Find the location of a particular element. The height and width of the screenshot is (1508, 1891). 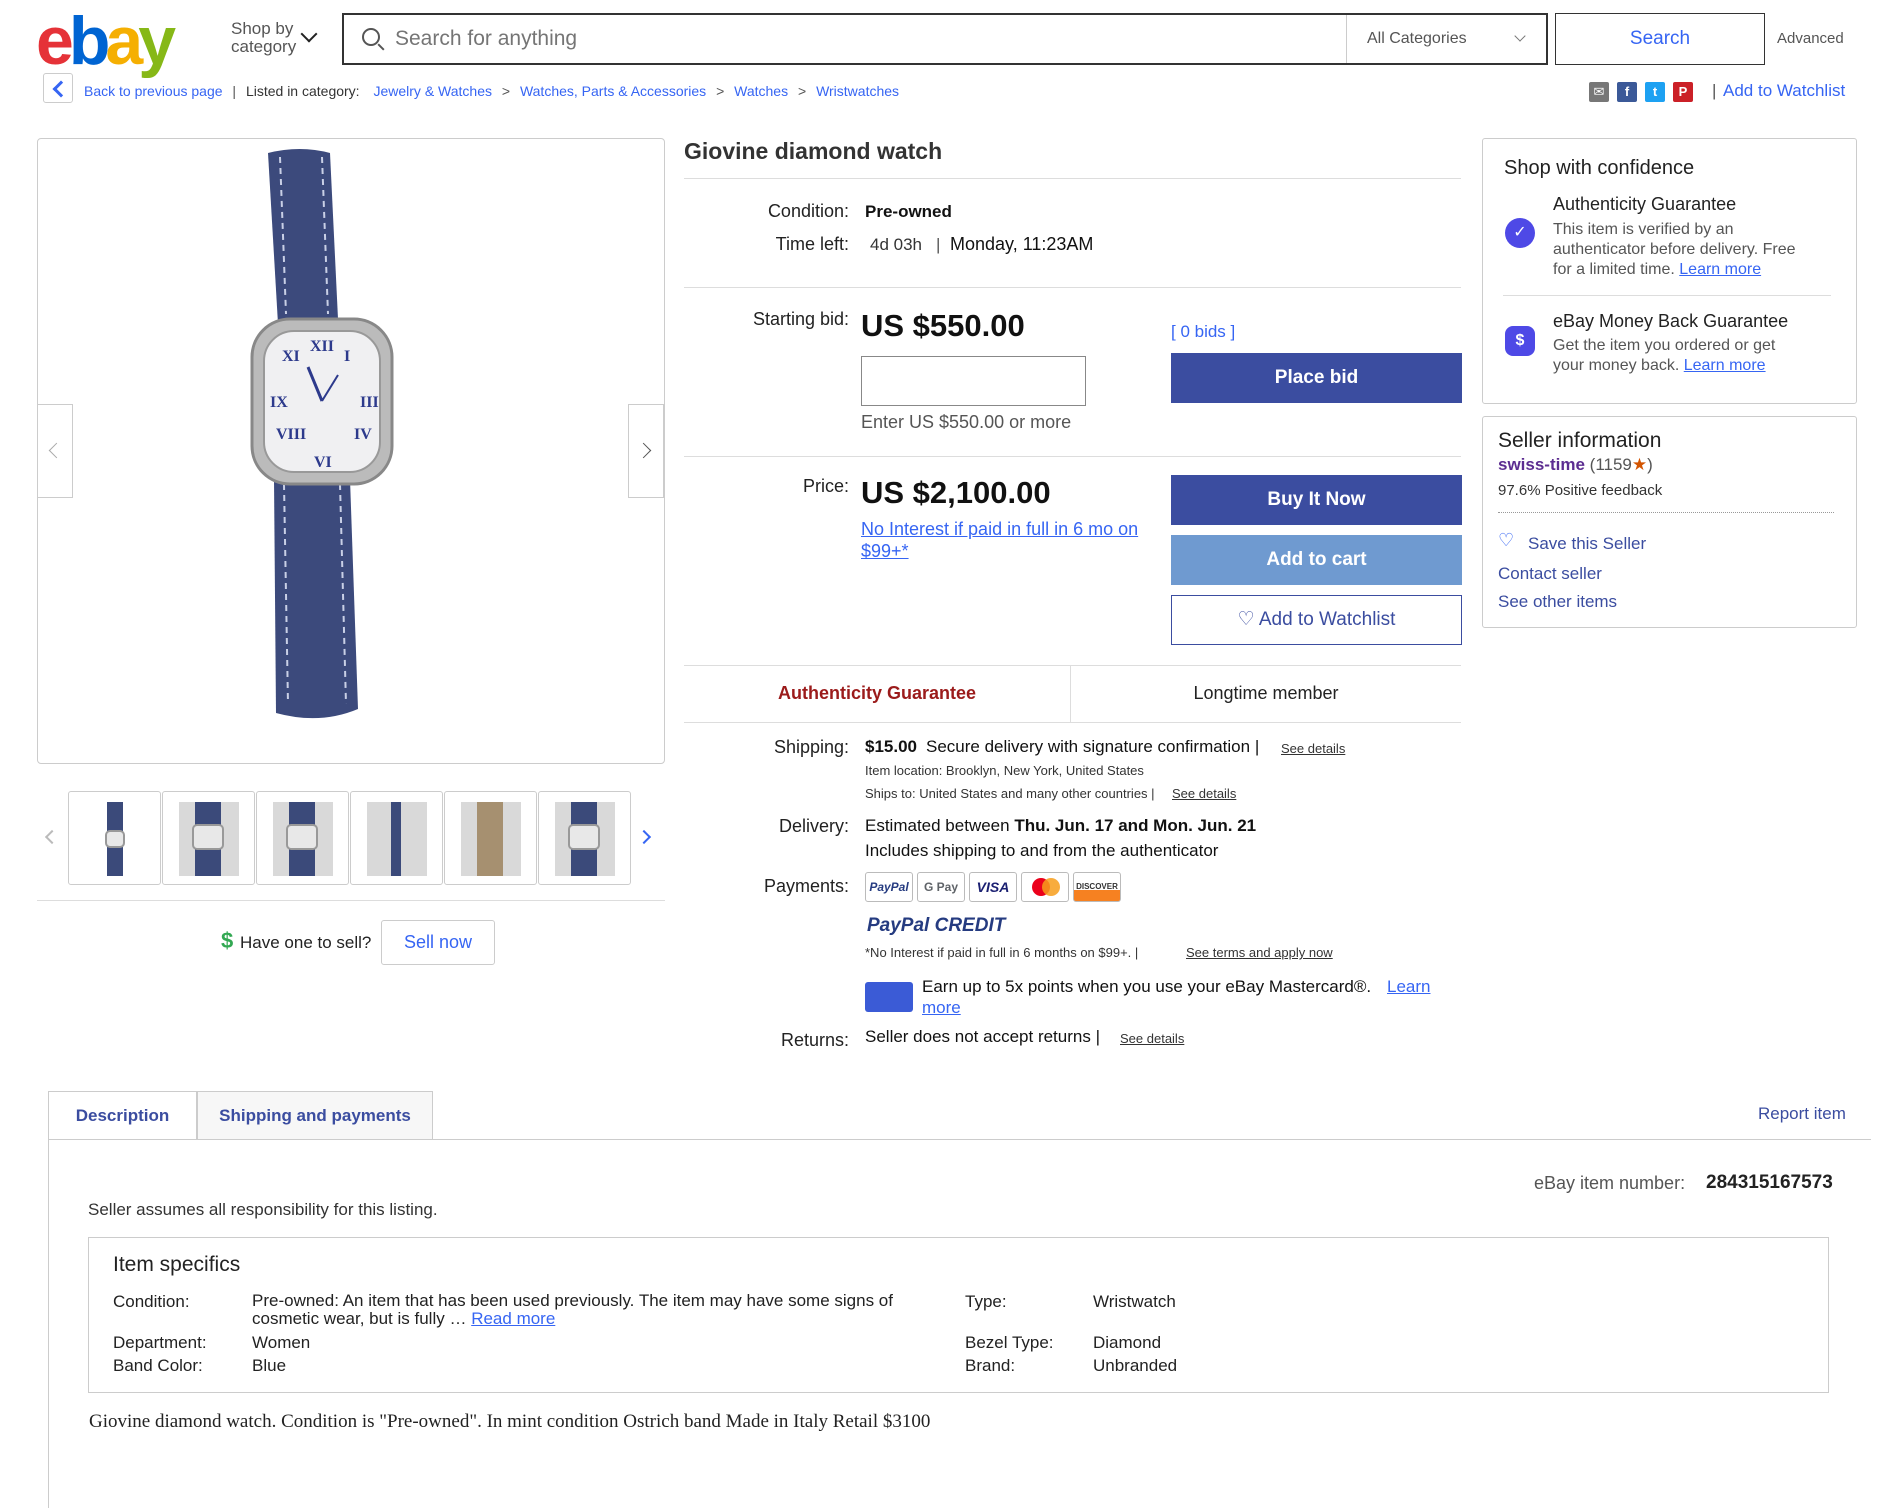

add-to-watchlist-label: Add to Watchlist is located at coordinates (1327, 619).